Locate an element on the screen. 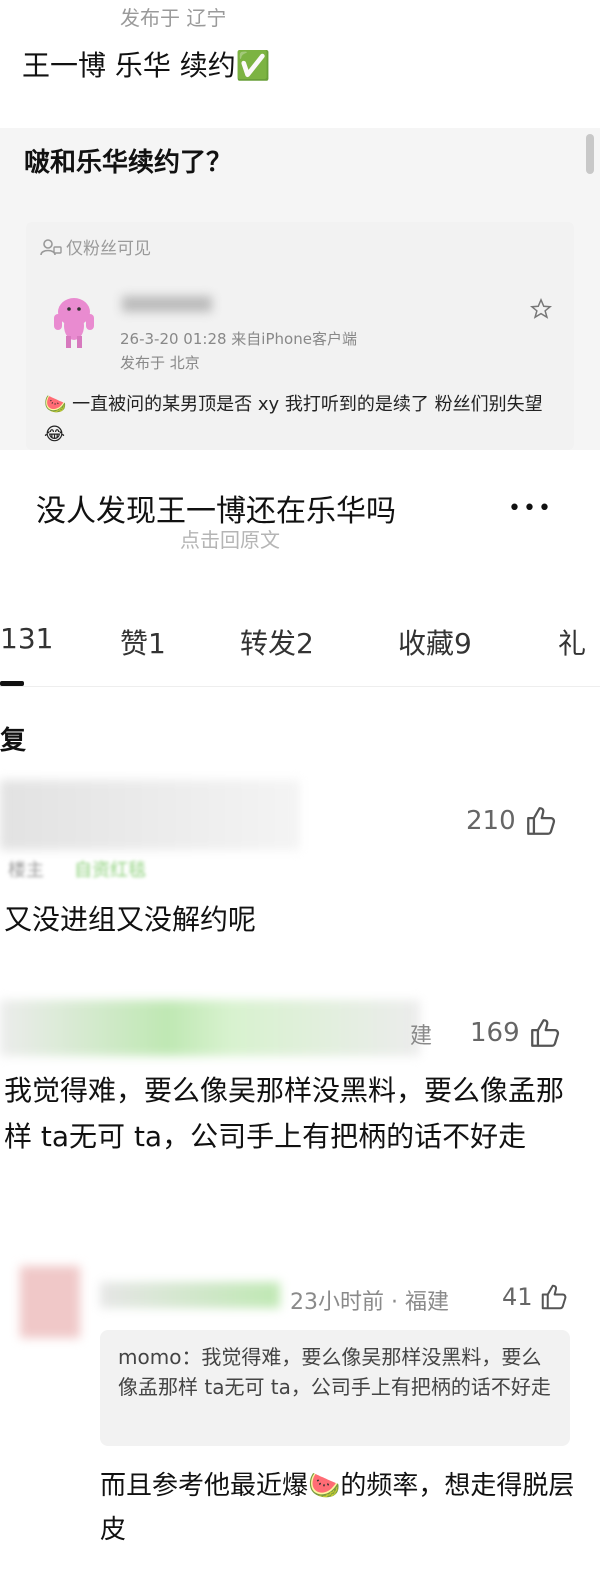  quoted-location: 发布于 北京 is located at coordinates (160, 363).